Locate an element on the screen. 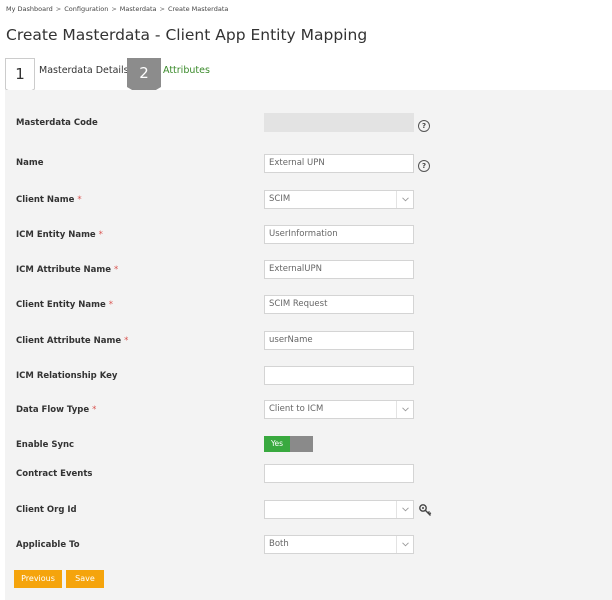 The image size is (612, 600). data-flow-type-value: Client to ICM is located at coordinates (296, 409).